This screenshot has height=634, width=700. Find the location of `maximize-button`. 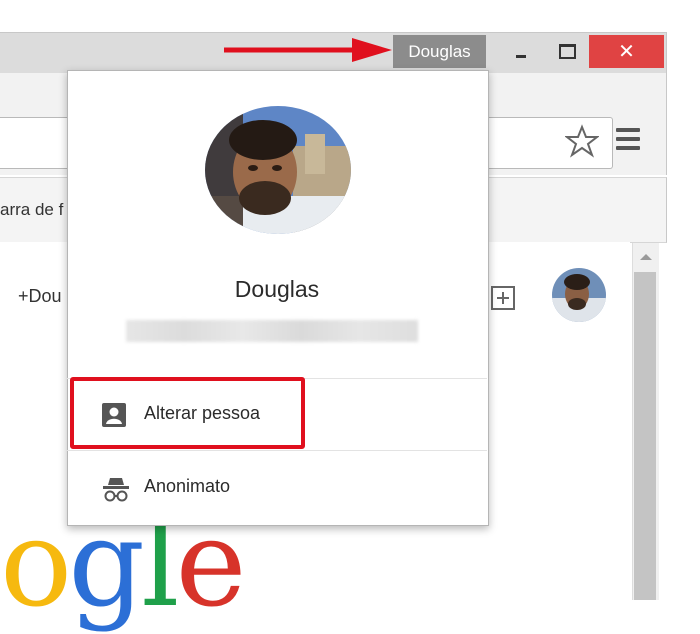

maximize-button is located at coordinates (567, 51).